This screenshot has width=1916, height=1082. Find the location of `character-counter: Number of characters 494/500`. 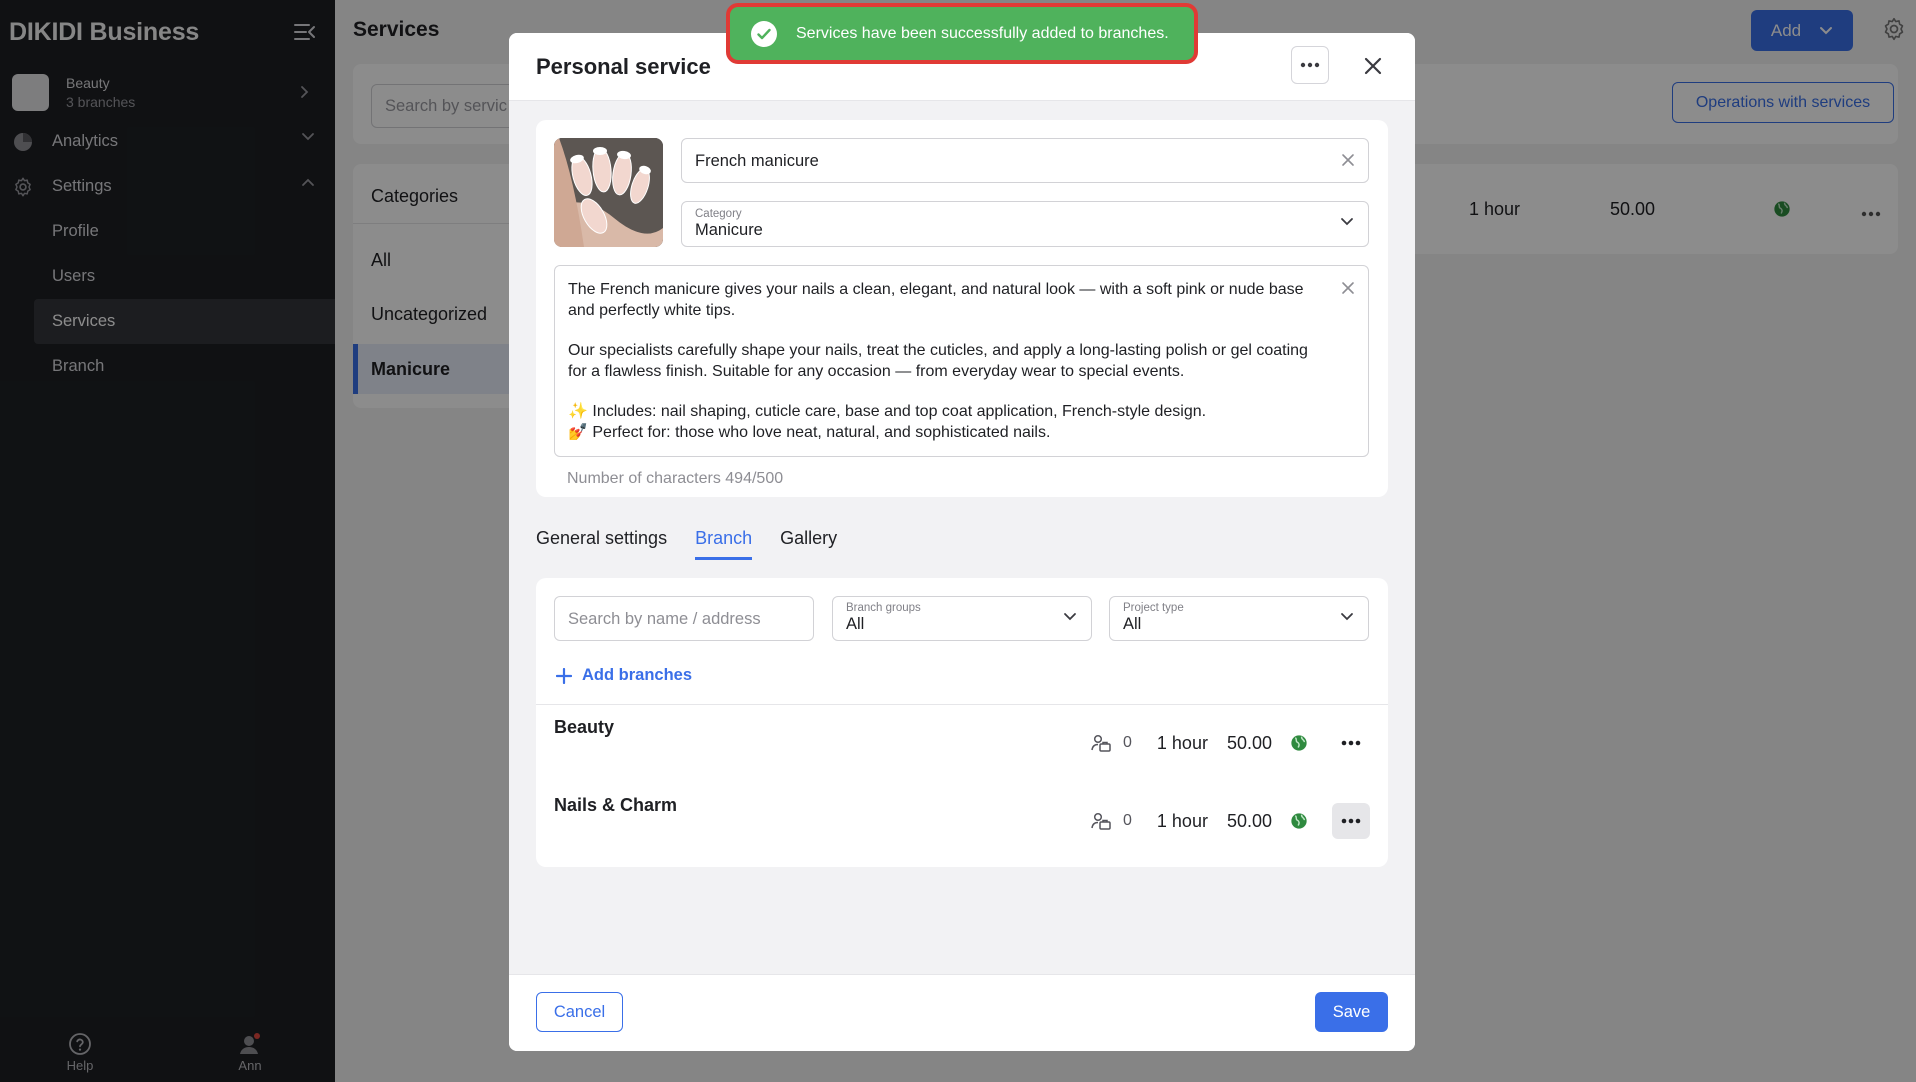

character-counter: Number of characters 494/500 is located at coordinates (675, 478).